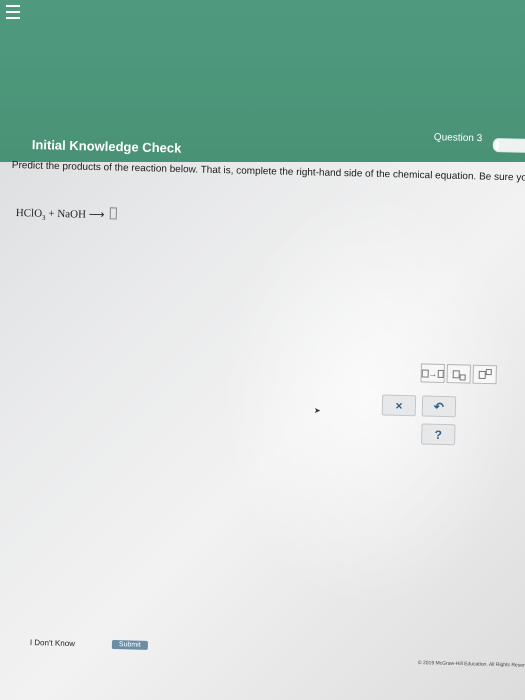 This screenshot has width=525, height=700. What do you see at coordinates (508, 146) in the screenshot?
I see `progress-bar` at bounding box center [508, 146].